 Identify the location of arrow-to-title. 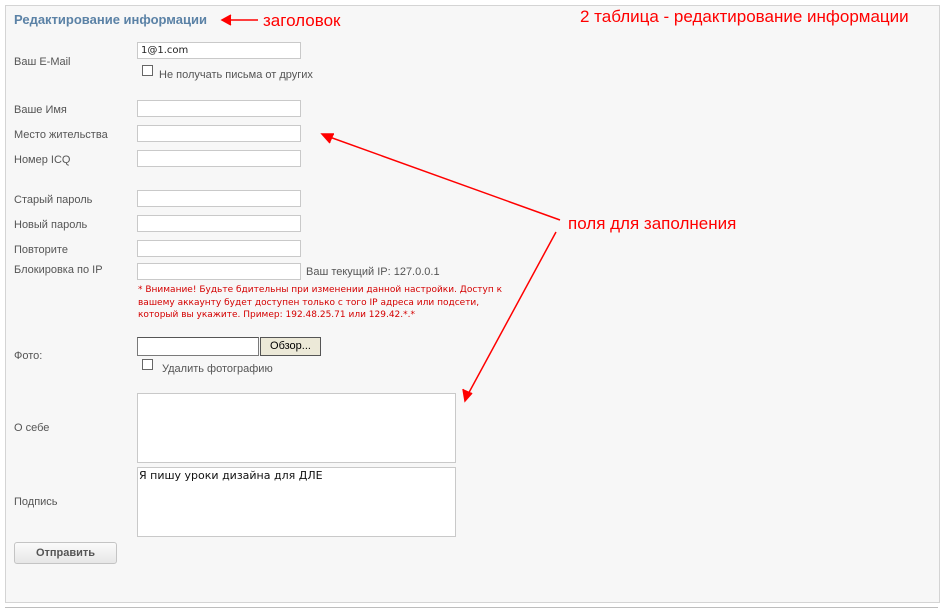
(239, 20).